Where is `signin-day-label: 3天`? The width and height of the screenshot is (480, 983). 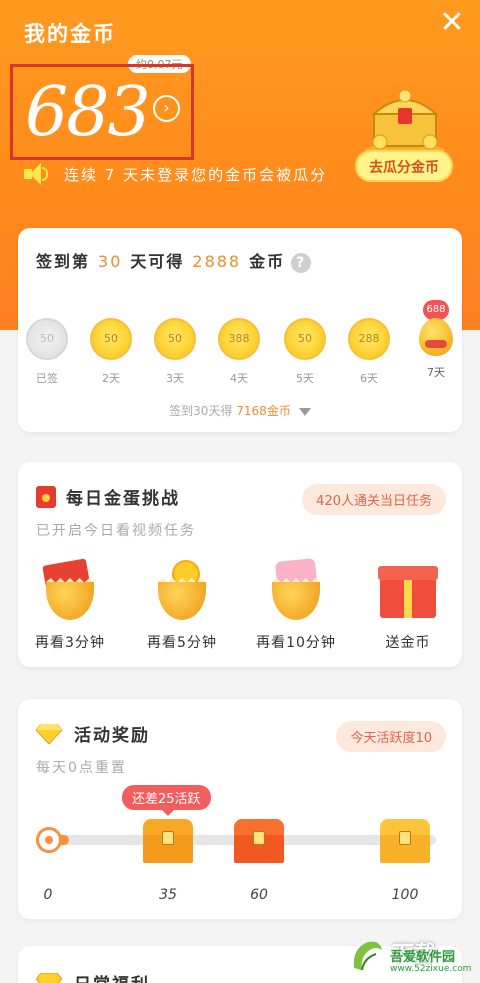
signin-day-label: 3天 is located at coordinates (175, 378).